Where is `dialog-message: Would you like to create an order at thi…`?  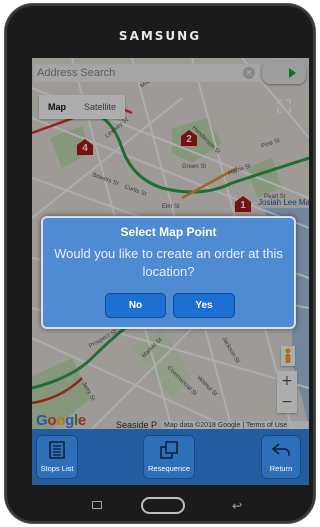 dialog-message: Would you like to create an order at thi… is located at coordinates (168, 262).